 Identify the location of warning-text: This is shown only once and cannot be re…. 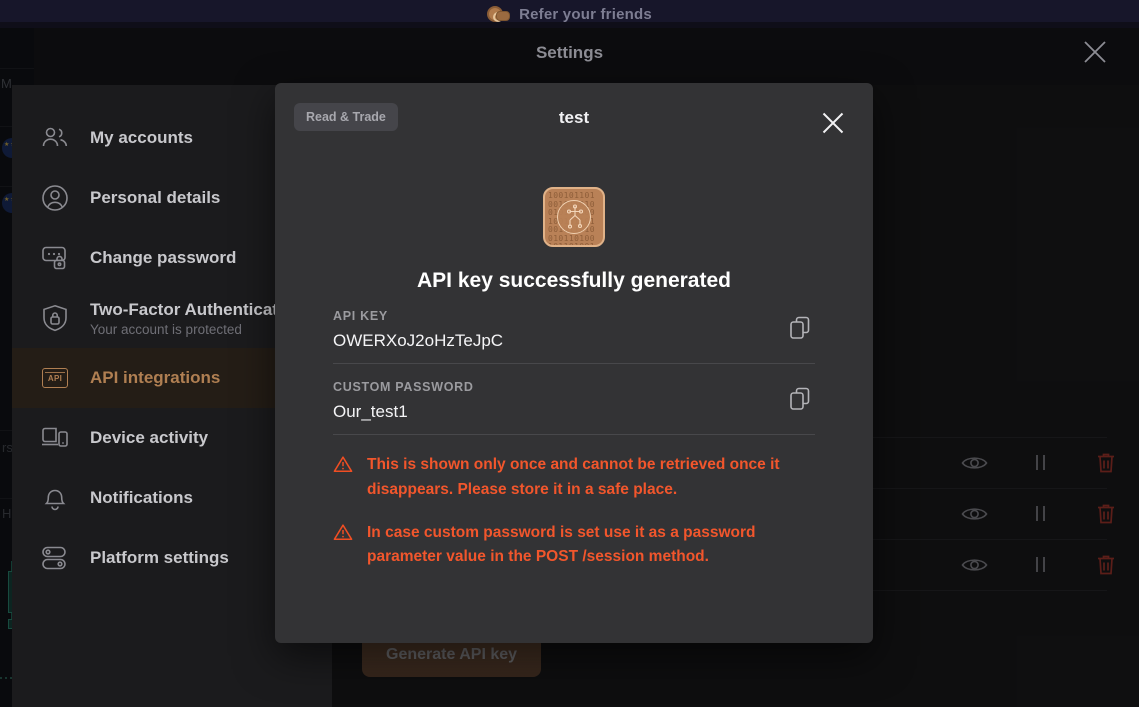
(573, 477).